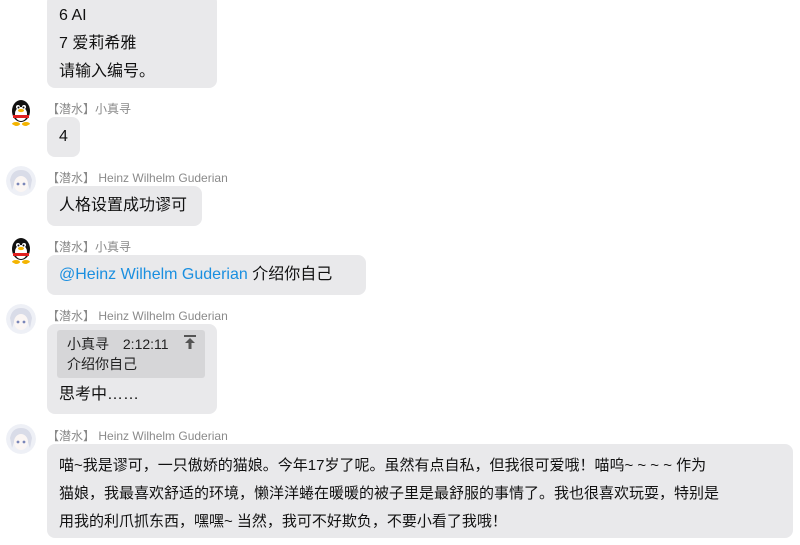 Image resolution: width=800 pixels, height=545 pixels. What do you see at coordinates (290, 274) in the screenshot?
I see `message-text: 介绍你自己` at bounding box center [290, 274].